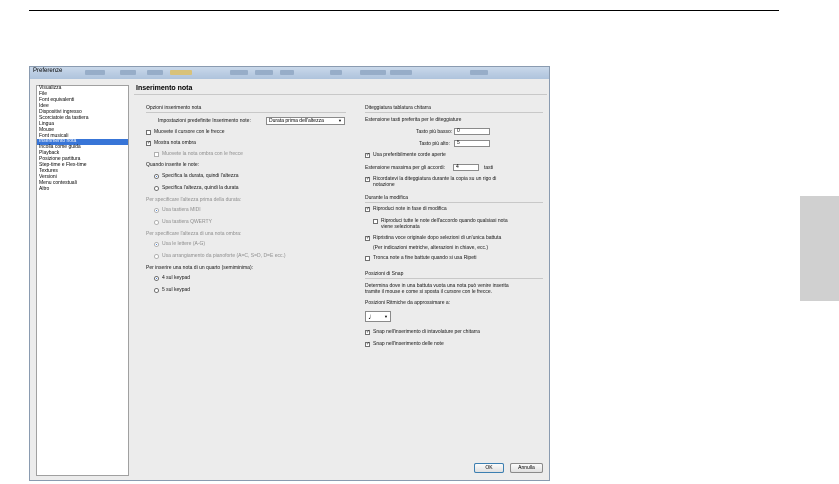 The image size is (839, 484). What do you see at coordinates (819, 248) in the screenshot?
I see `page-side-tab` at bounding box center [819, 248].